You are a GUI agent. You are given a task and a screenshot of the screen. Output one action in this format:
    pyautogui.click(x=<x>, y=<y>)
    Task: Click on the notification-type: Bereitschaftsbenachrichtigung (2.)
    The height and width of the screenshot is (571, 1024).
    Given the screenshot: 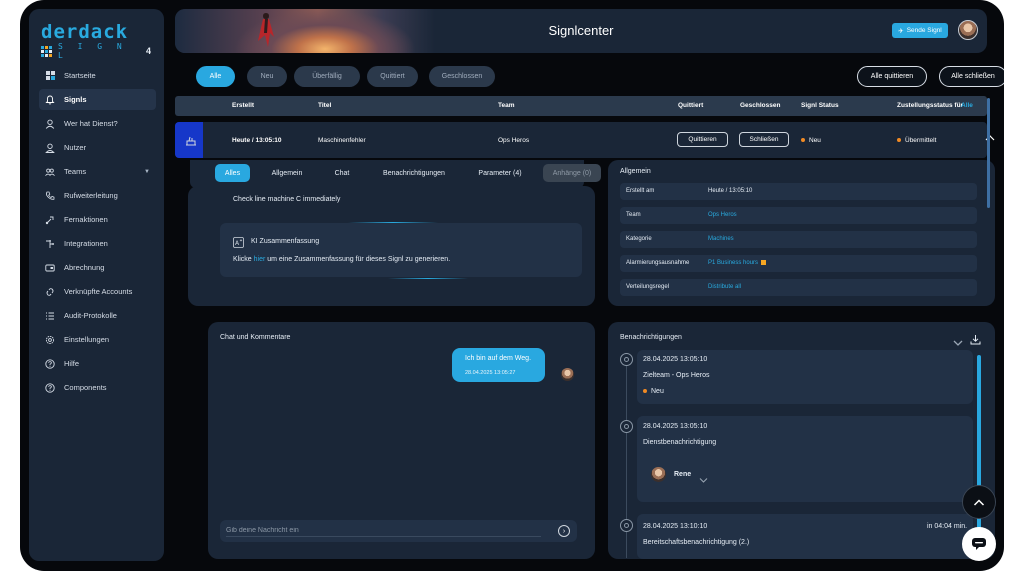 What is the action you would take?
    pyautogui.click(x=696, y=542)
    